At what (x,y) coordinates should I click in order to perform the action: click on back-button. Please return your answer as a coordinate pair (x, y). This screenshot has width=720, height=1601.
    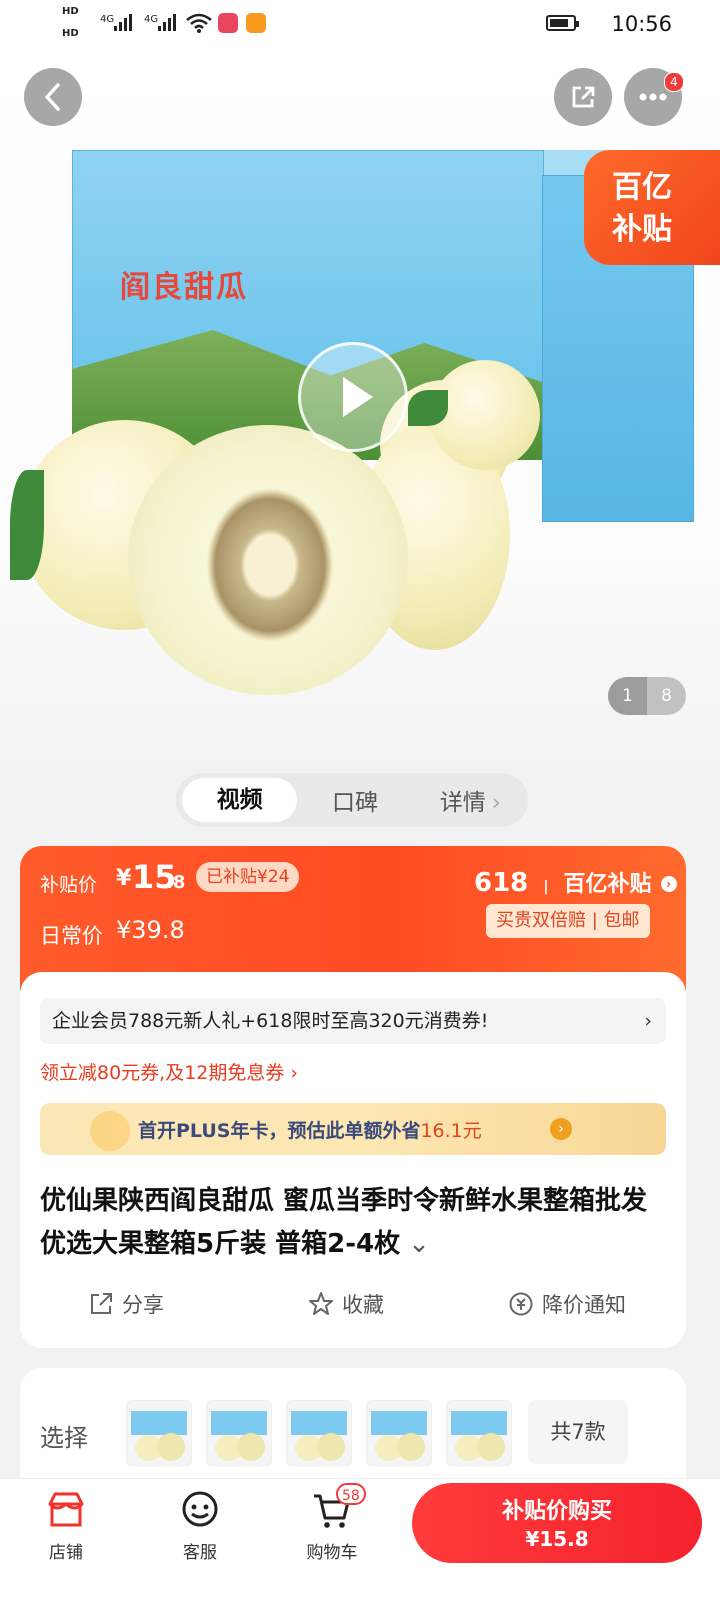
    Looking at the image, I should click on (53, 97).